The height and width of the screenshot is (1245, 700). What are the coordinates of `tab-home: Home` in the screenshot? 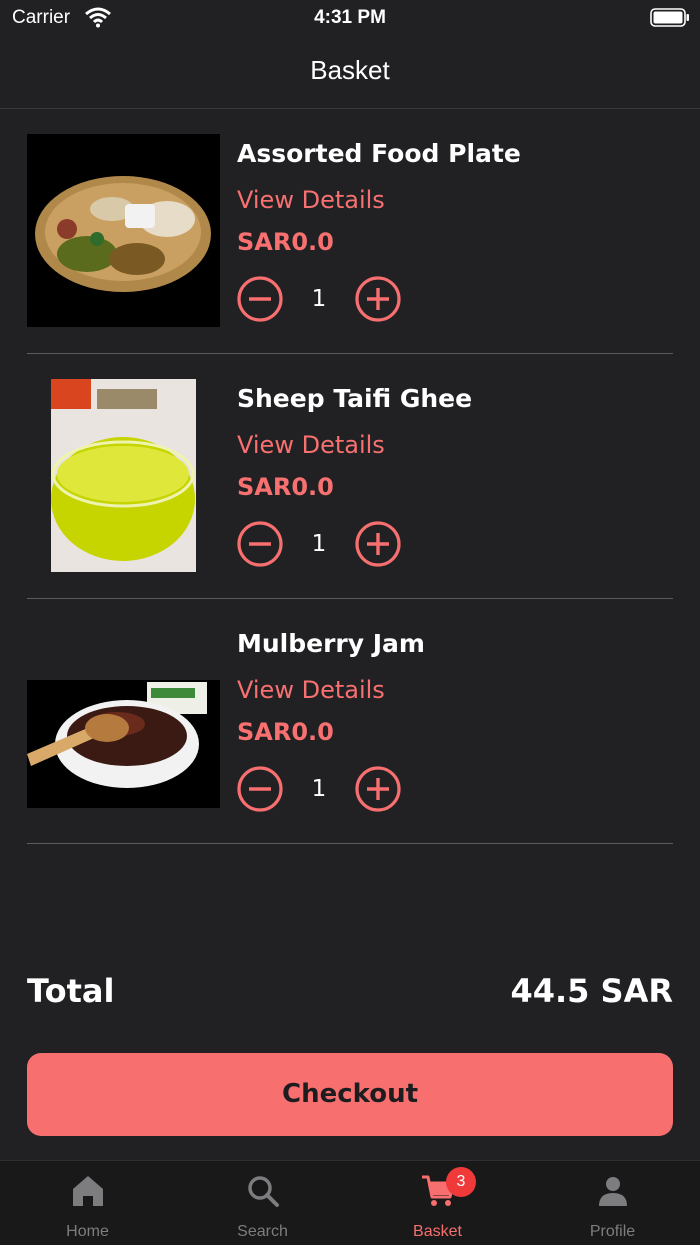 It's located at (87, 1203).